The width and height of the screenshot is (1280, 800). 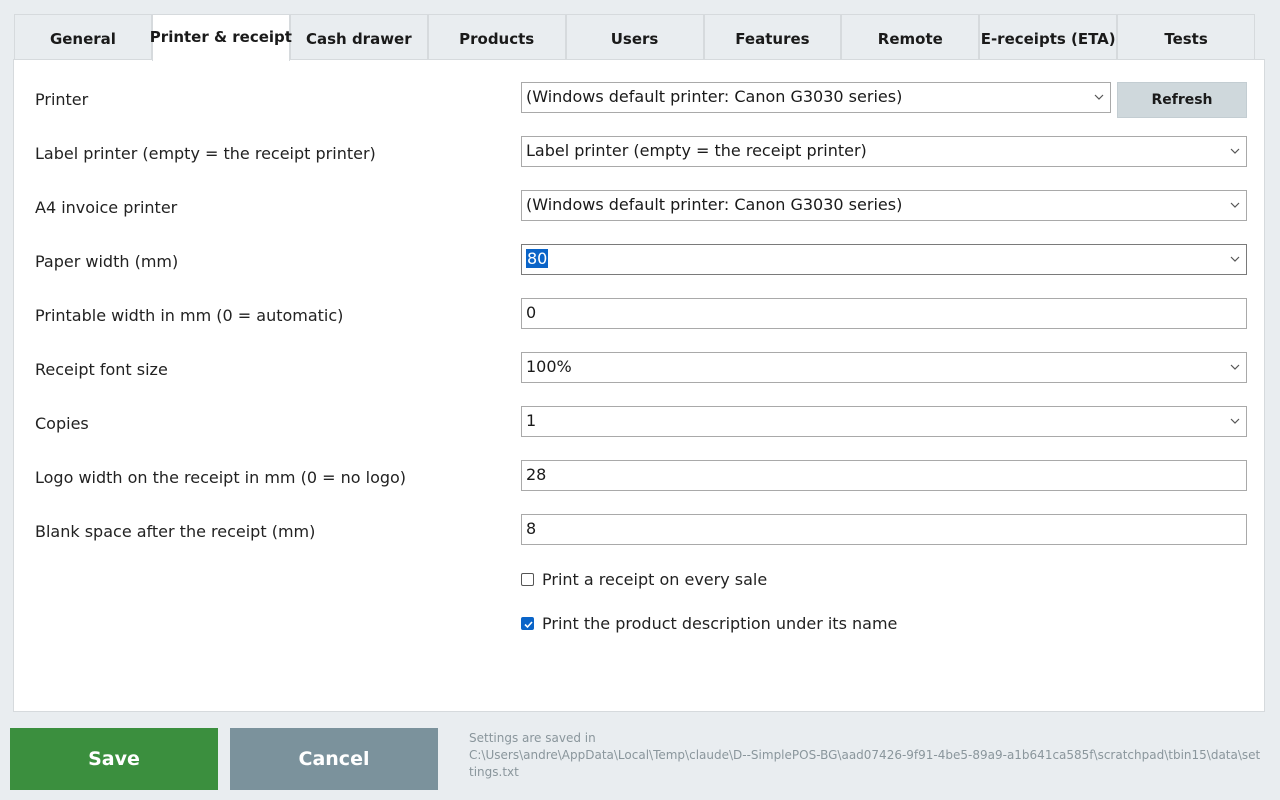 I want to click on checkmark-icon, so click(x=528, y=625).